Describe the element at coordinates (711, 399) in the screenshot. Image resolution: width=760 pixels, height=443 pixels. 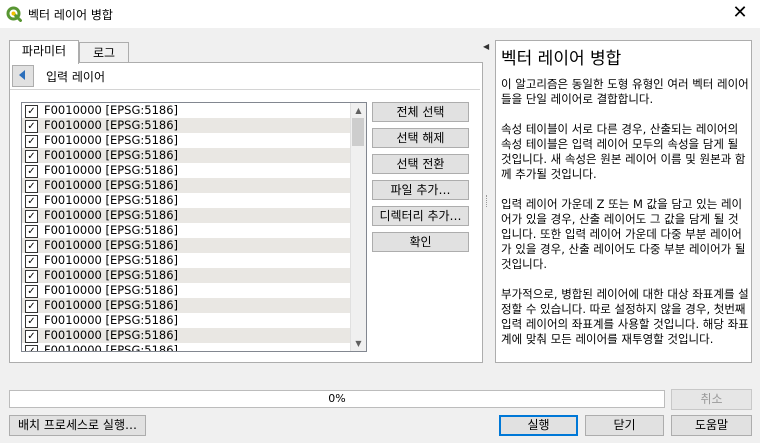
I see `cancel-button: 취소` at that location.